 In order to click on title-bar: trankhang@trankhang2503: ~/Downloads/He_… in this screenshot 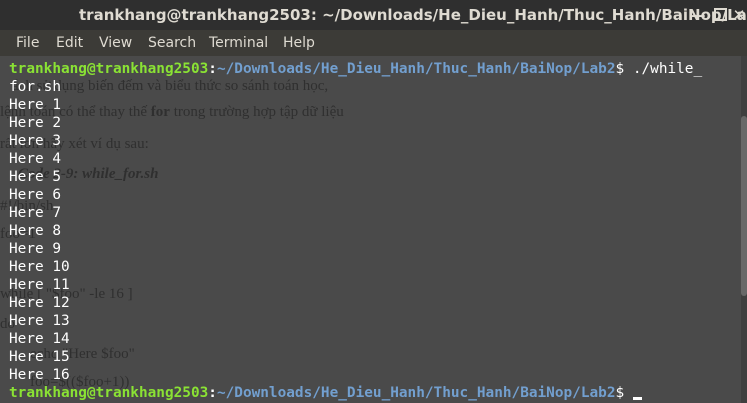, I will do `click(373, 15)`.